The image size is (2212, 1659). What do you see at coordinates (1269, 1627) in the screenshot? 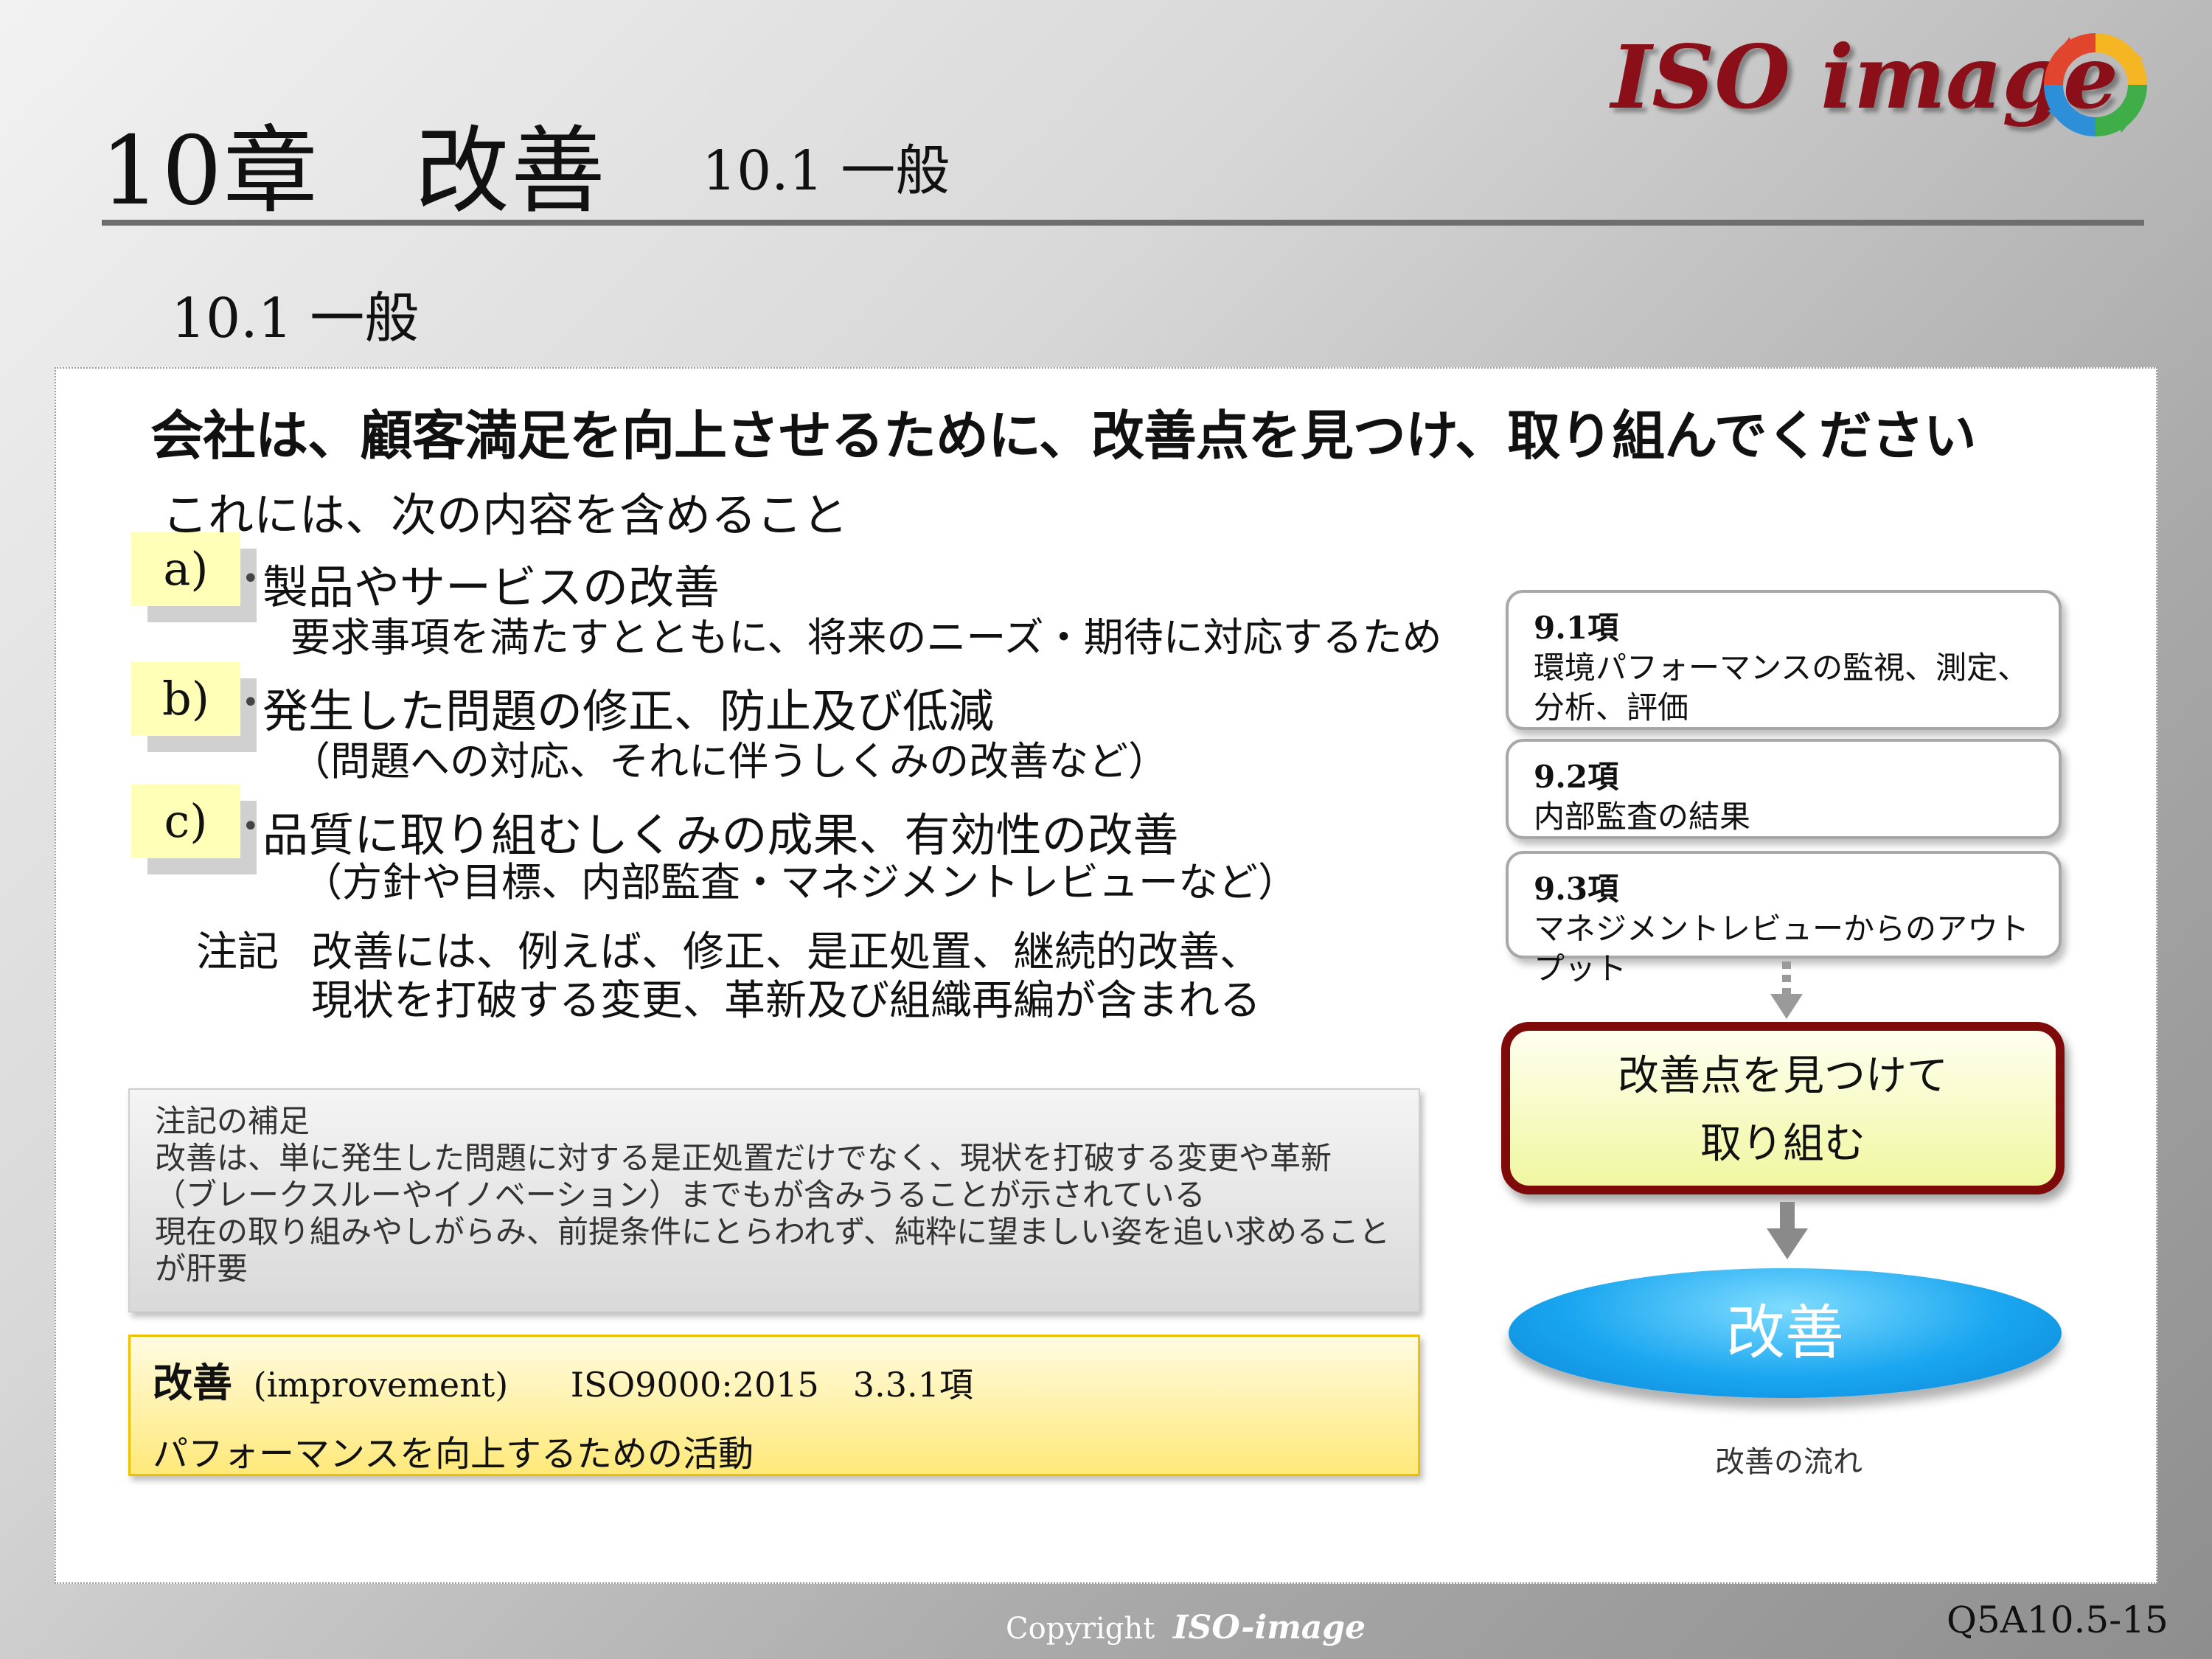
I see `copyright-logo: ISO-image` at bounding box center [1269, 1627].